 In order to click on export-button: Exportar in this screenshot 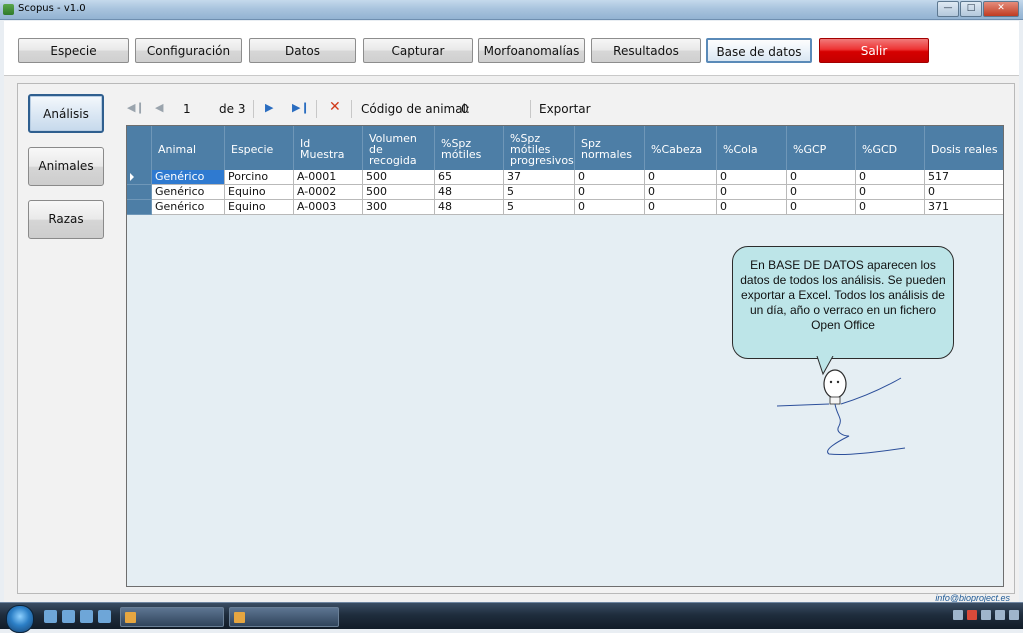, I will do `click(565, 109)`.